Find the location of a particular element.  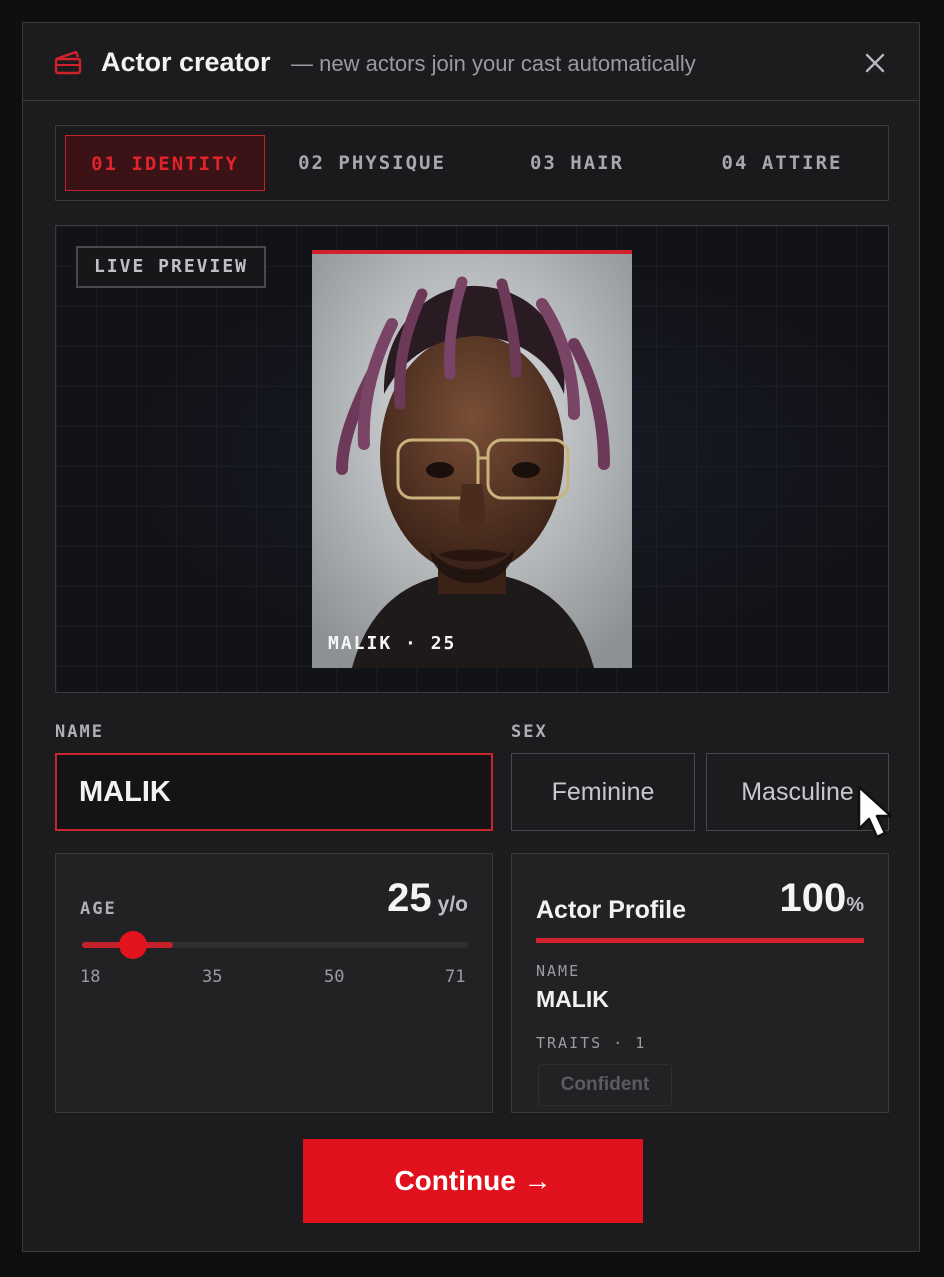

age-label: AGE is located at coordinates (98, 909).